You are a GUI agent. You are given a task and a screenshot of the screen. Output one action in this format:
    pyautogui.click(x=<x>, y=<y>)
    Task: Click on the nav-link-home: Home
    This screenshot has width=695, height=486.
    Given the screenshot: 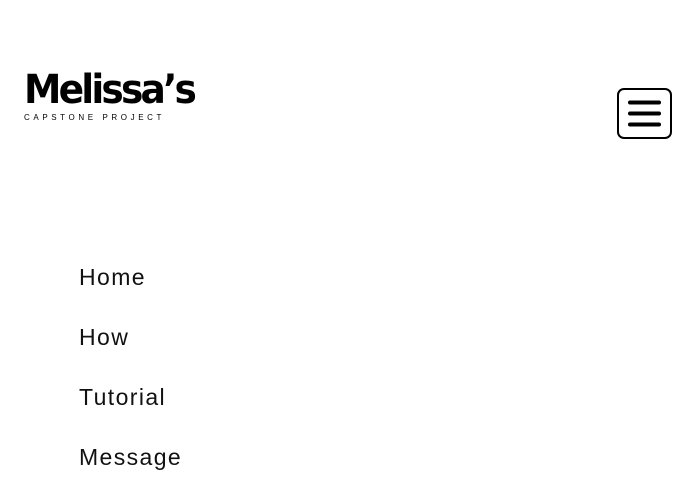 What is the action you would take?
    pyautogui.click(x=112, y=277)
    